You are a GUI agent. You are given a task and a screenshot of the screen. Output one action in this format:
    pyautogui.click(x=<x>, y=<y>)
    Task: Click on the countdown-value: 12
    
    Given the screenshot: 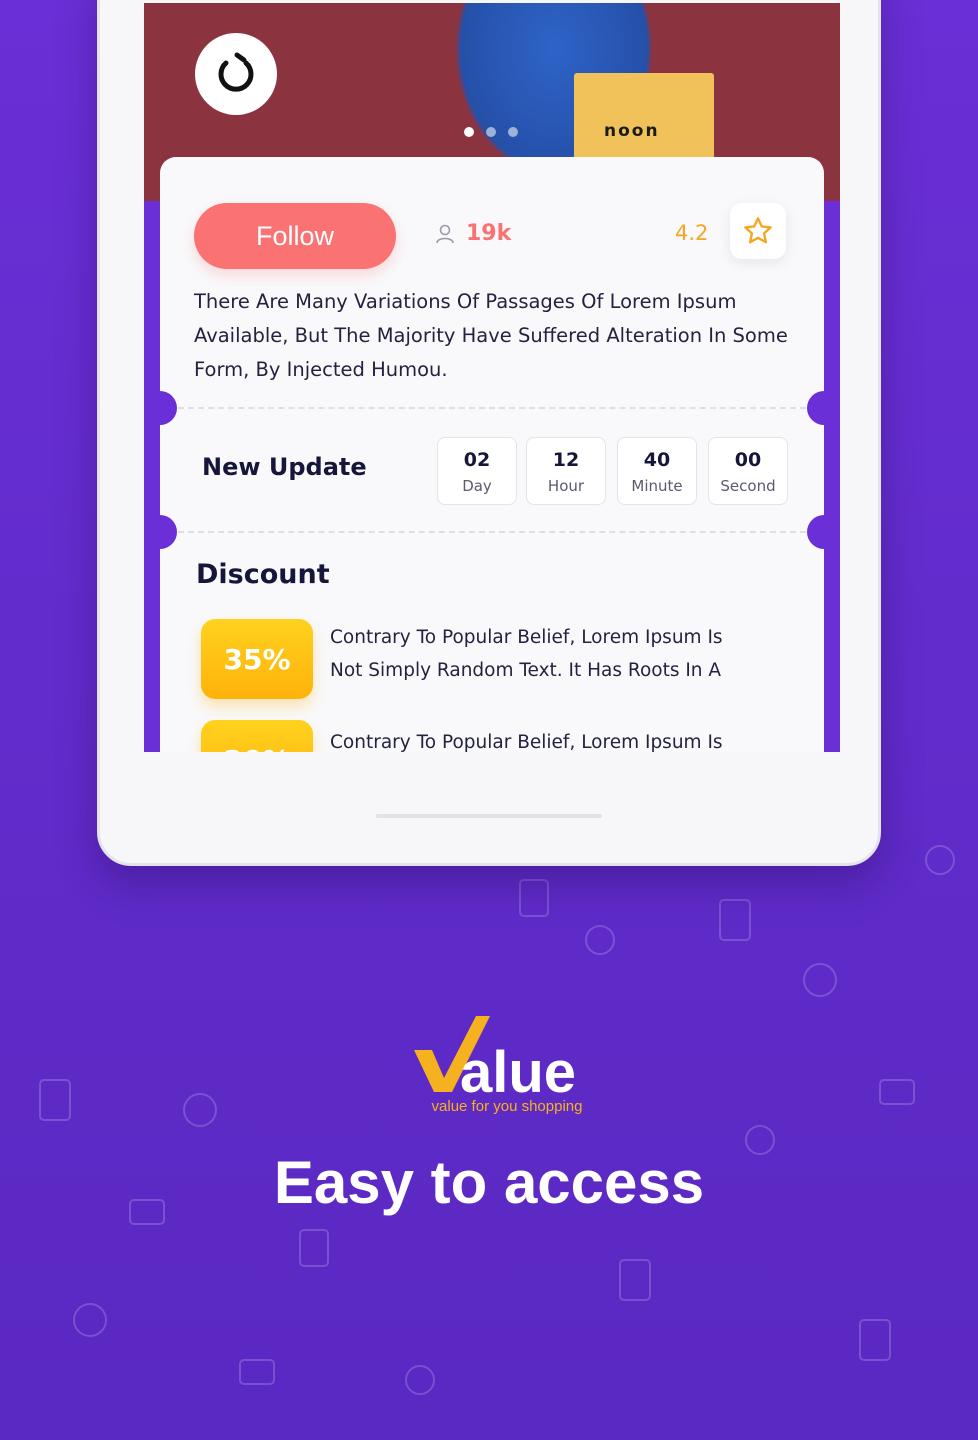 What is the action you would take?
    pyautogui.click(x=566, y=460)
    